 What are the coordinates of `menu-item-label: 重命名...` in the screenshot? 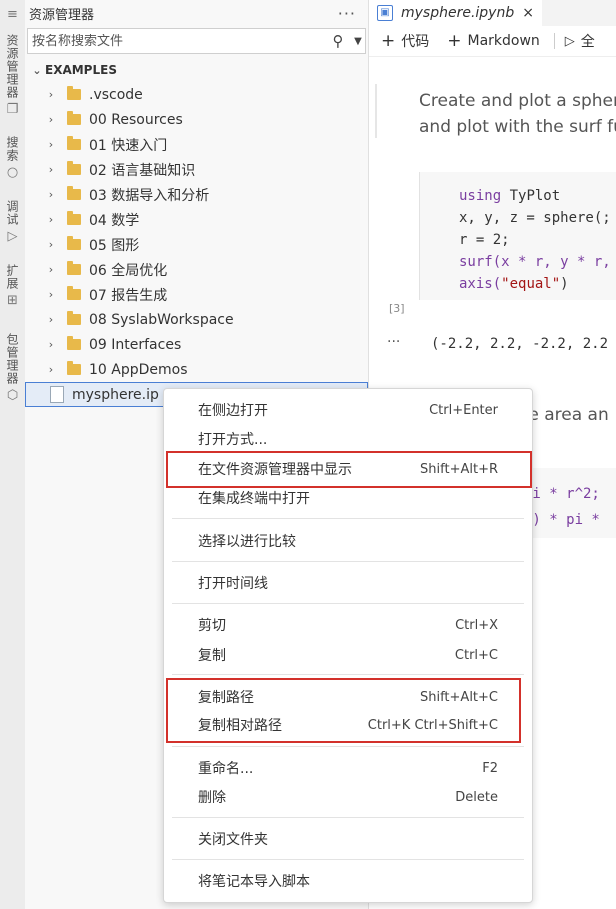 It's located at (226, 769).